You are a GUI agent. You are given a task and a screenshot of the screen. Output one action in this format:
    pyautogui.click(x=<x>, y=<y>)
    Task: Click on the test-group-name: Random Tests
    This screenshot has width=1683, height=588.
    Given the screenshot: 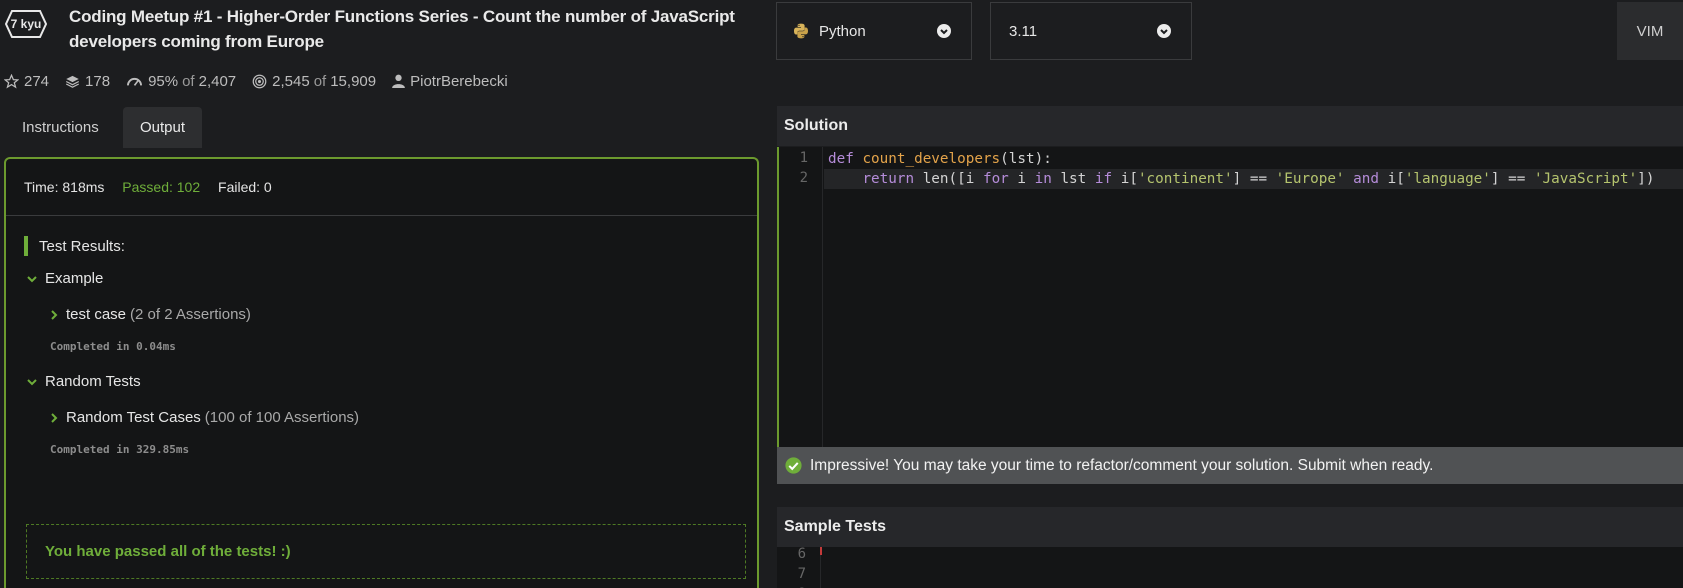 What is the action you would take?
    pyautogui.click(x=93, y=381)
    